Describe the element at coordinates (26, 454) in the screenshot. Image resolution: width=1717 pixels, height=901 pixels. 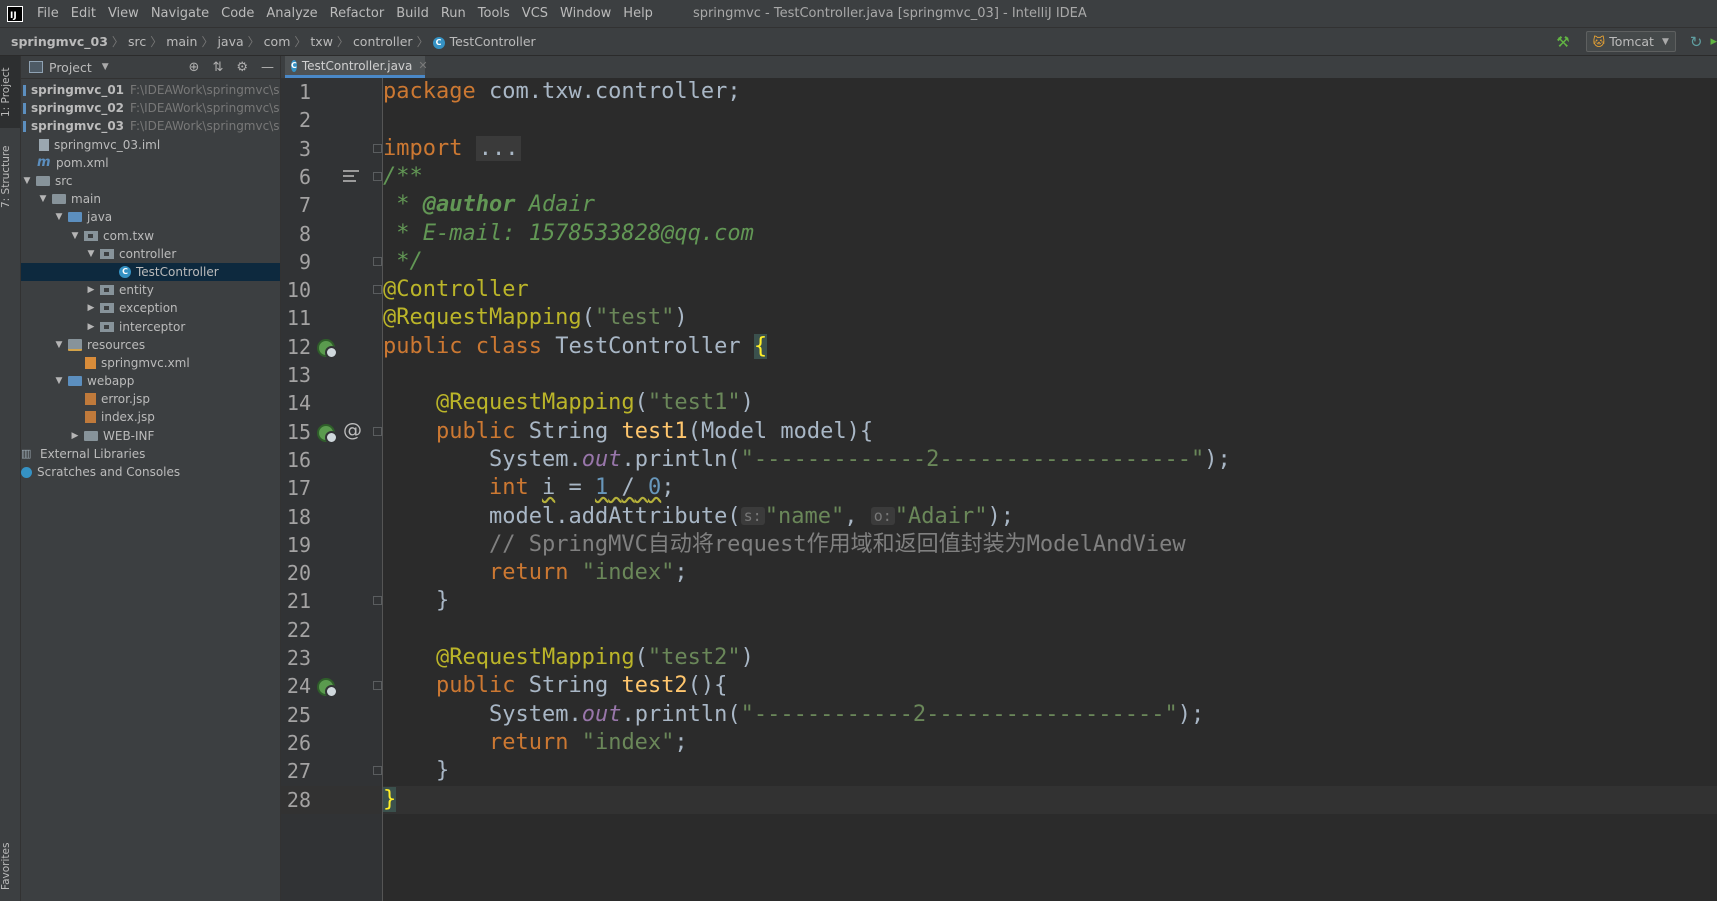
I see `library-icon: ▥` at that location.